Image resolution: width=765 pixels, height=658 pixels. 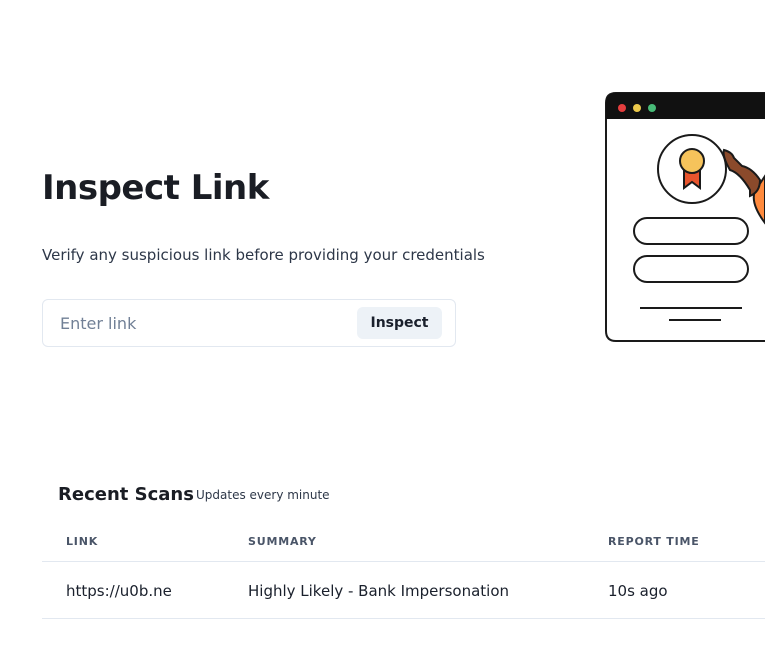 I want to click on link-search-box: Inspect, so click(x=249, y=323).